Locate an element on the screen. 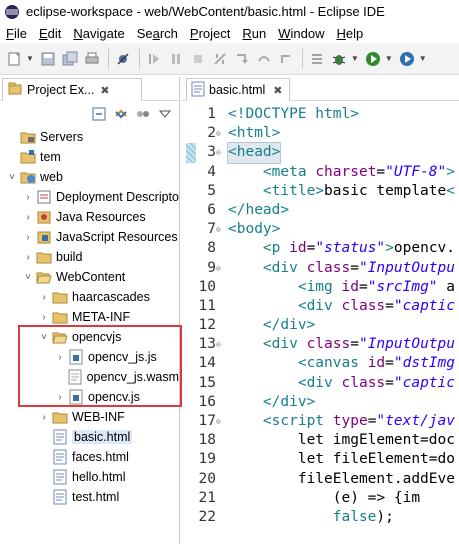 Image resolution: width=459 pixels, height=544 pixels. debug-icon is located at coordinates (339, 59).